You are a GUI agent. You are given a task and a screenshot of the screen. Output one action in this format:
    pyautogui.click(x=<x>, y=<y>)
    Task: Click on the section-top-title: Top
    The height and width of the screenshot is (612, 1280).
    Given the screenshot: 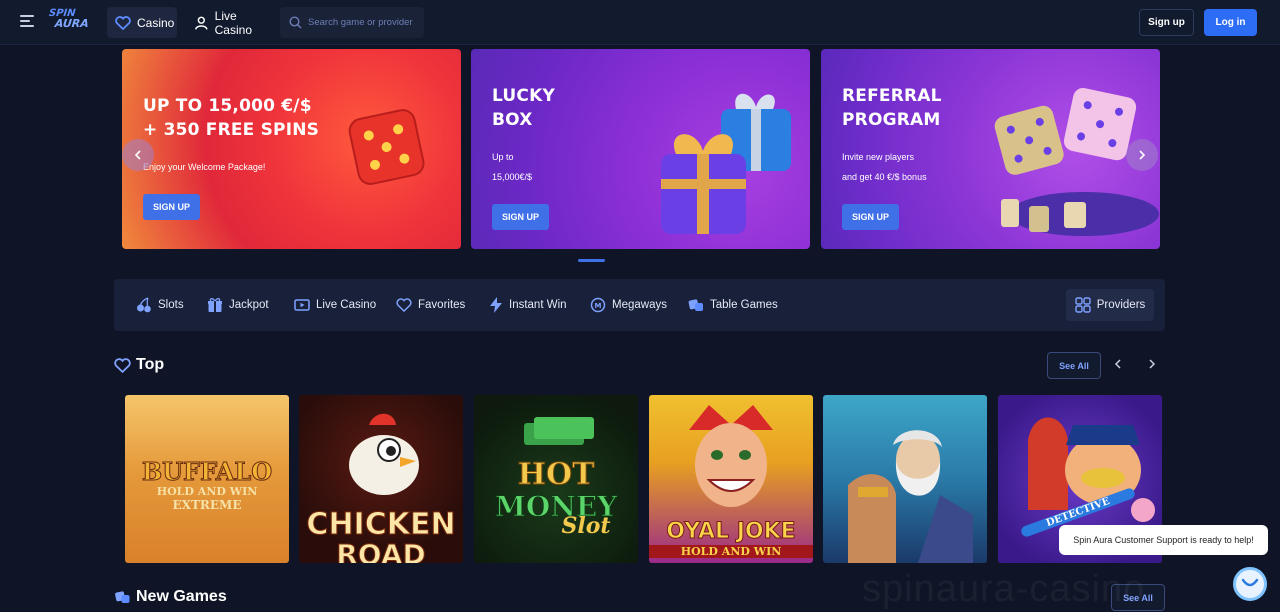 What is the action you would take?
    pyautogui.click(x=139, y=365)
    